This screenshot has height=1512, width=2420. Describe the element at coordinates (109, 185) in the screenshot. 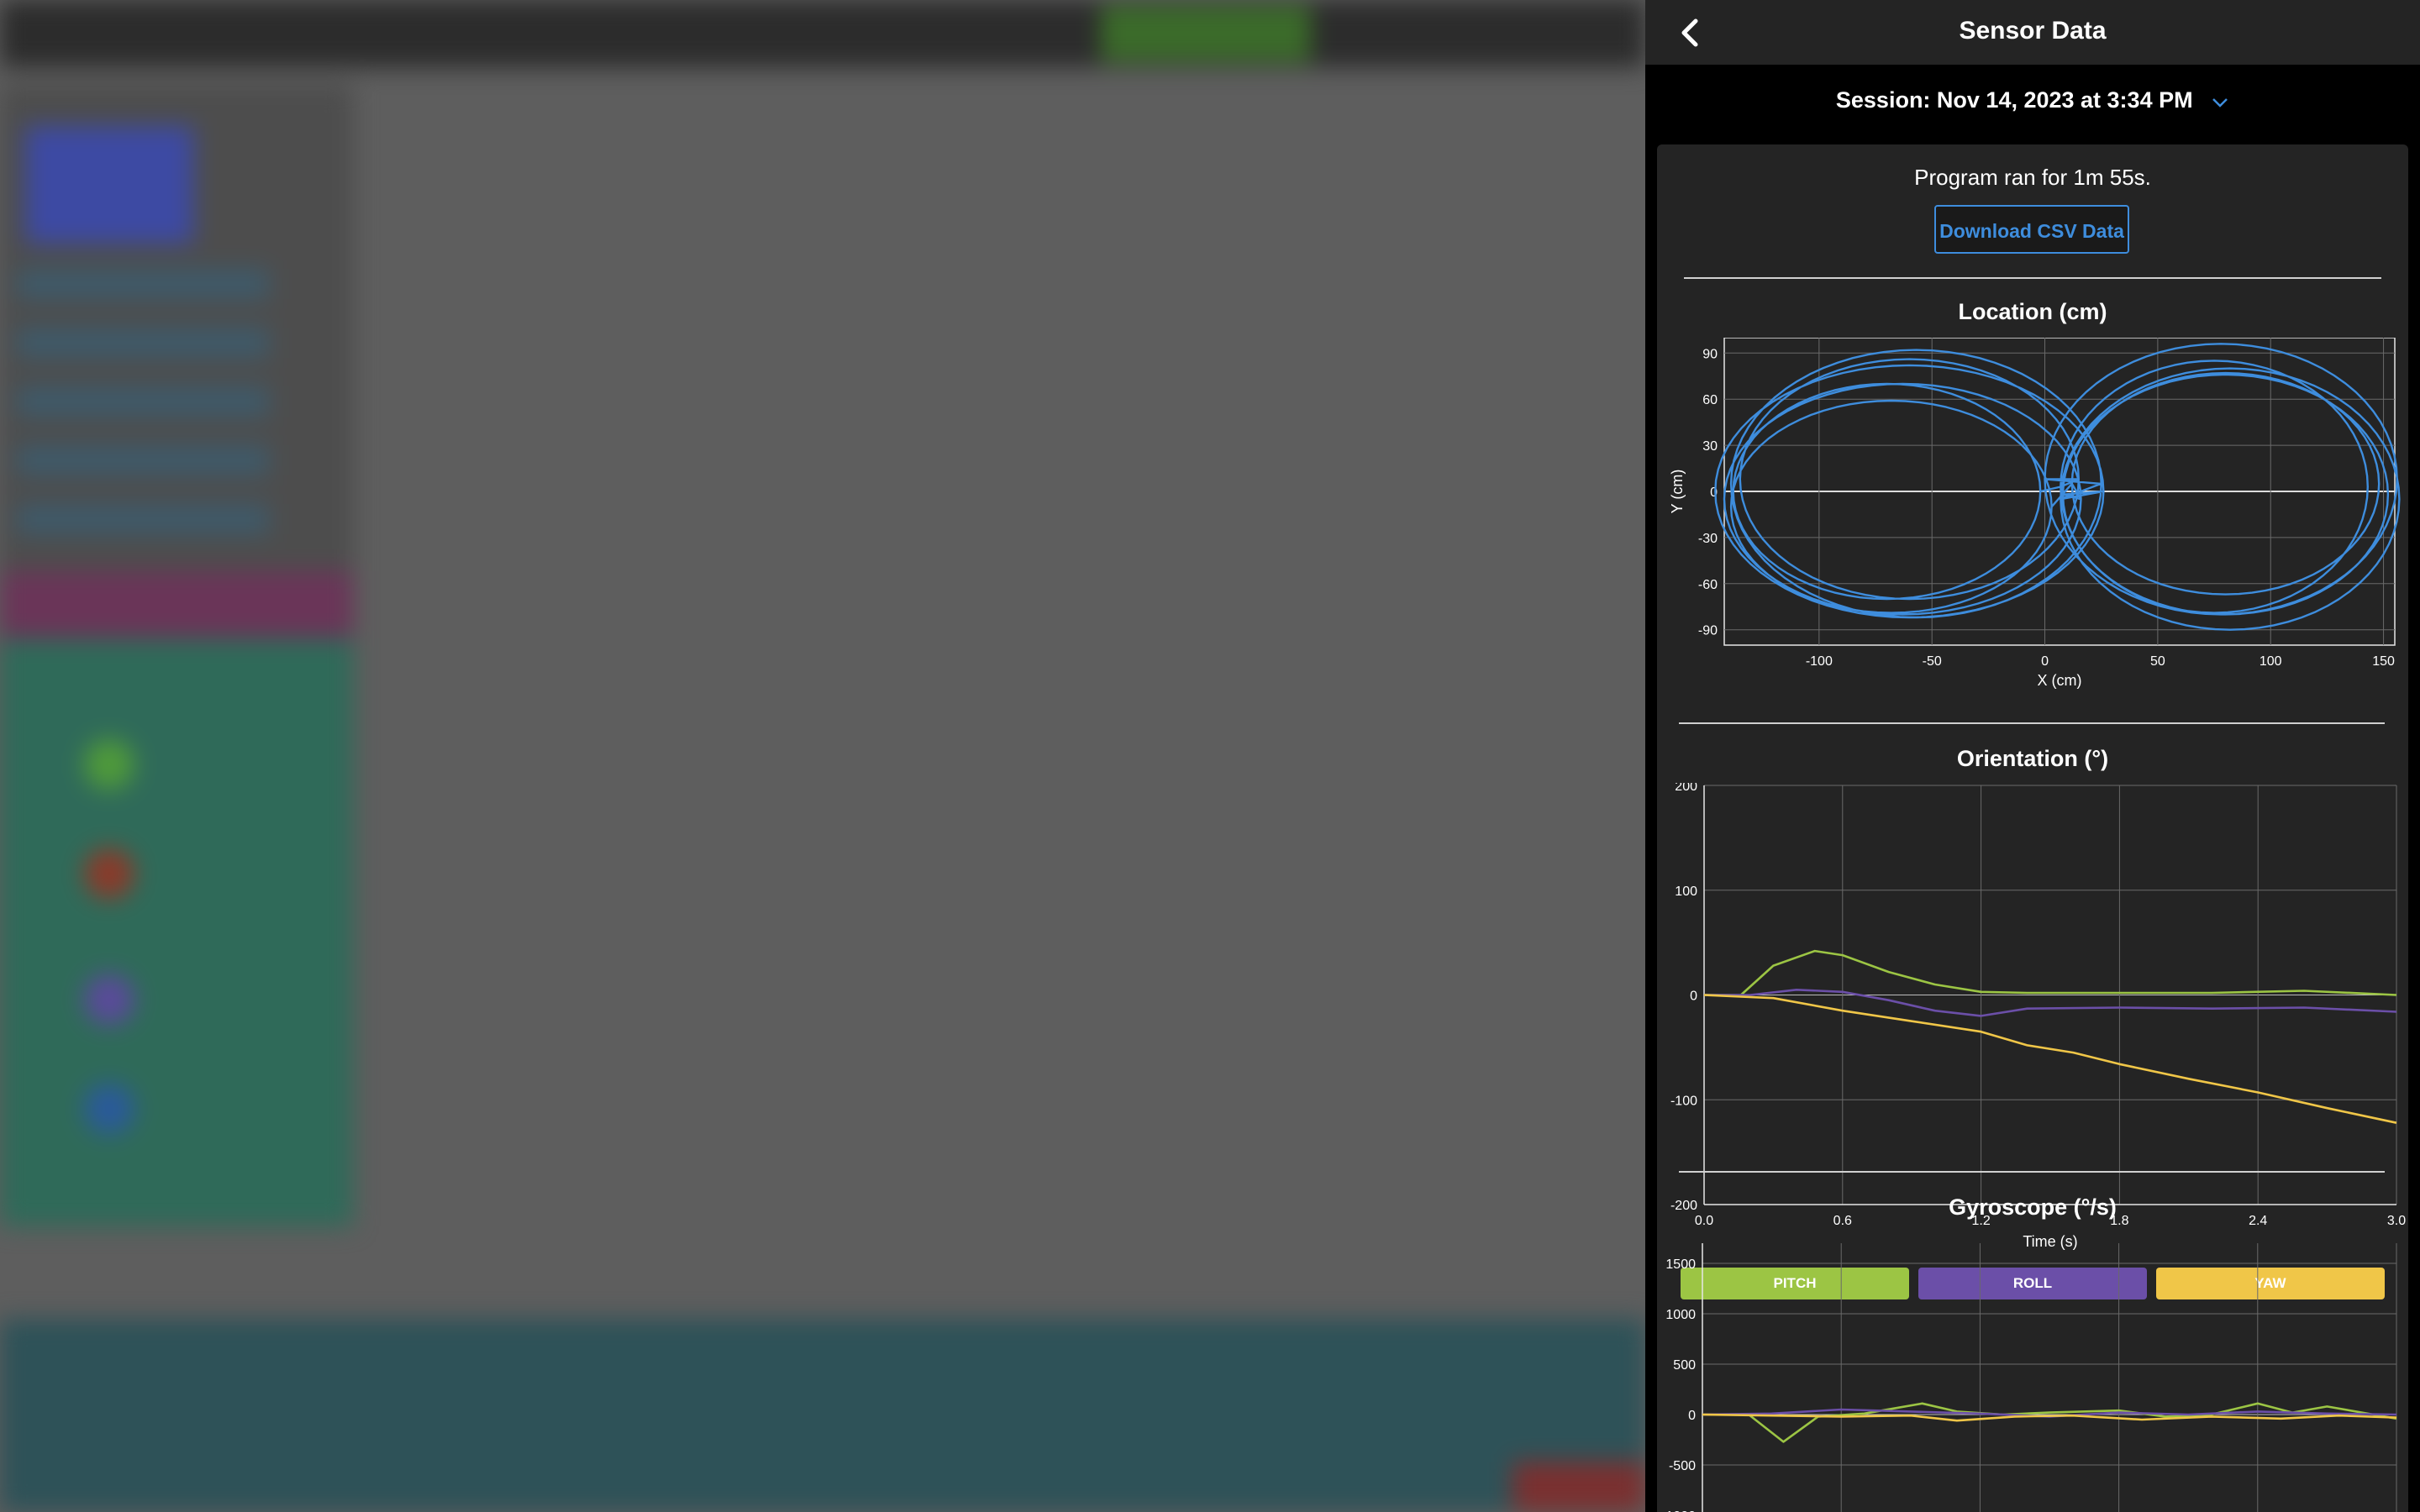

I see `background-category` at that location.